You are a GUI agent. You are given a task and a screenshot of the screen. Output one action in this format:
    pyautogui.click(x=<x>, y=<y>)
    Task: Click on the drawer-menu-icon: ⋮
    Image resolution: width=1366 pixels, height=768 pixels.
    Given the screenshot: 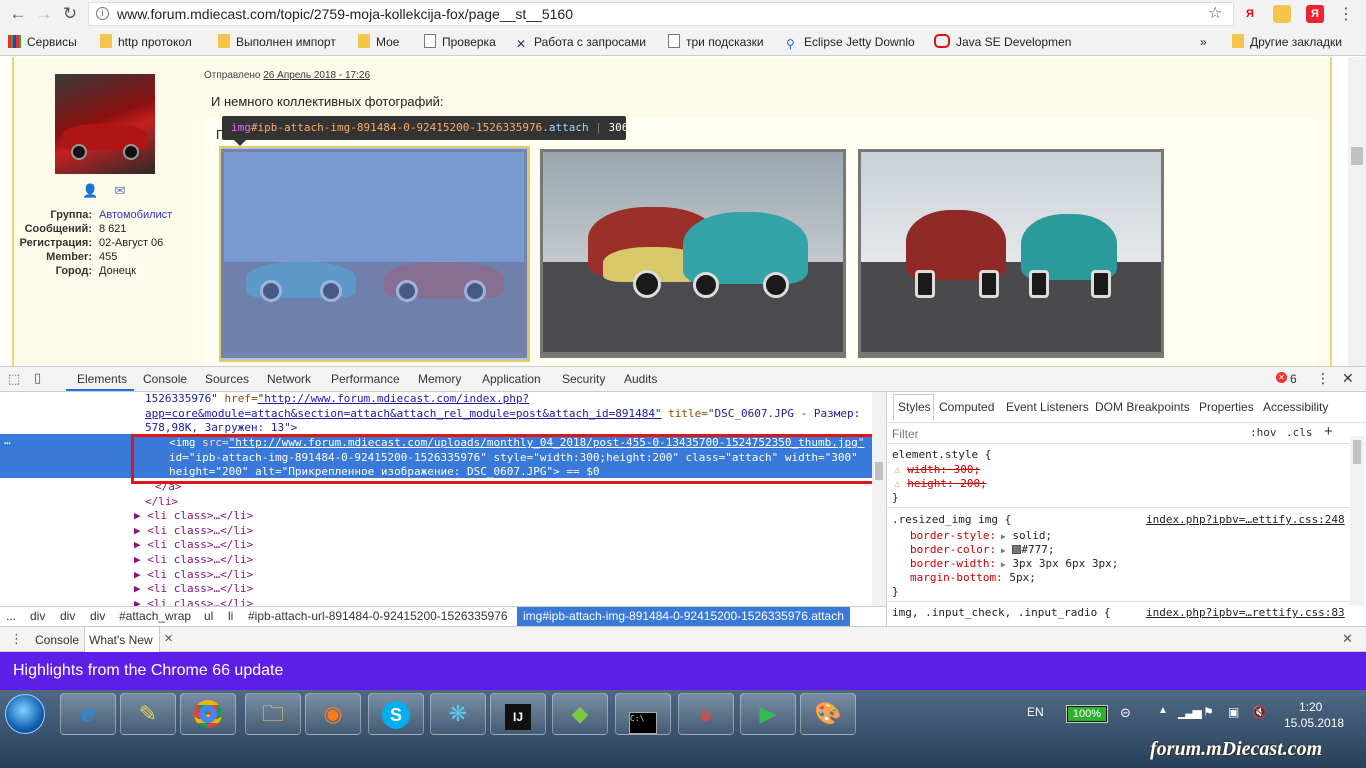 What is the action you would take?
    pyautogui.click(x=16, y=639)
    